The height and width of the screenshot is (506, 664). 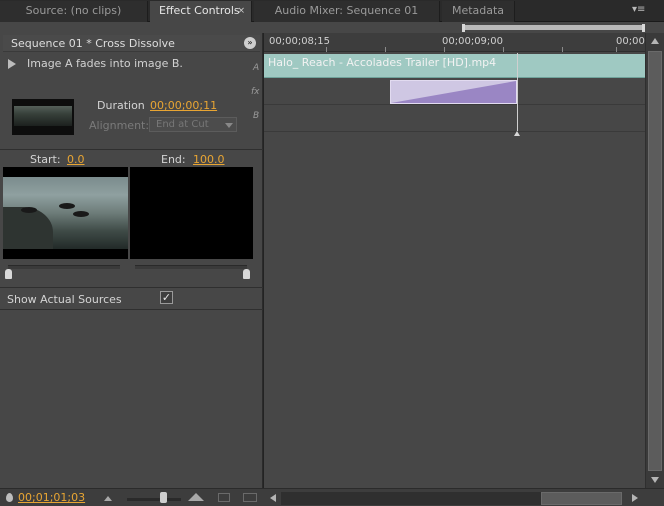 I want to click on tab-audio-mixer: Audio Mixer: Sequence 01, so click(x=347, y=11).